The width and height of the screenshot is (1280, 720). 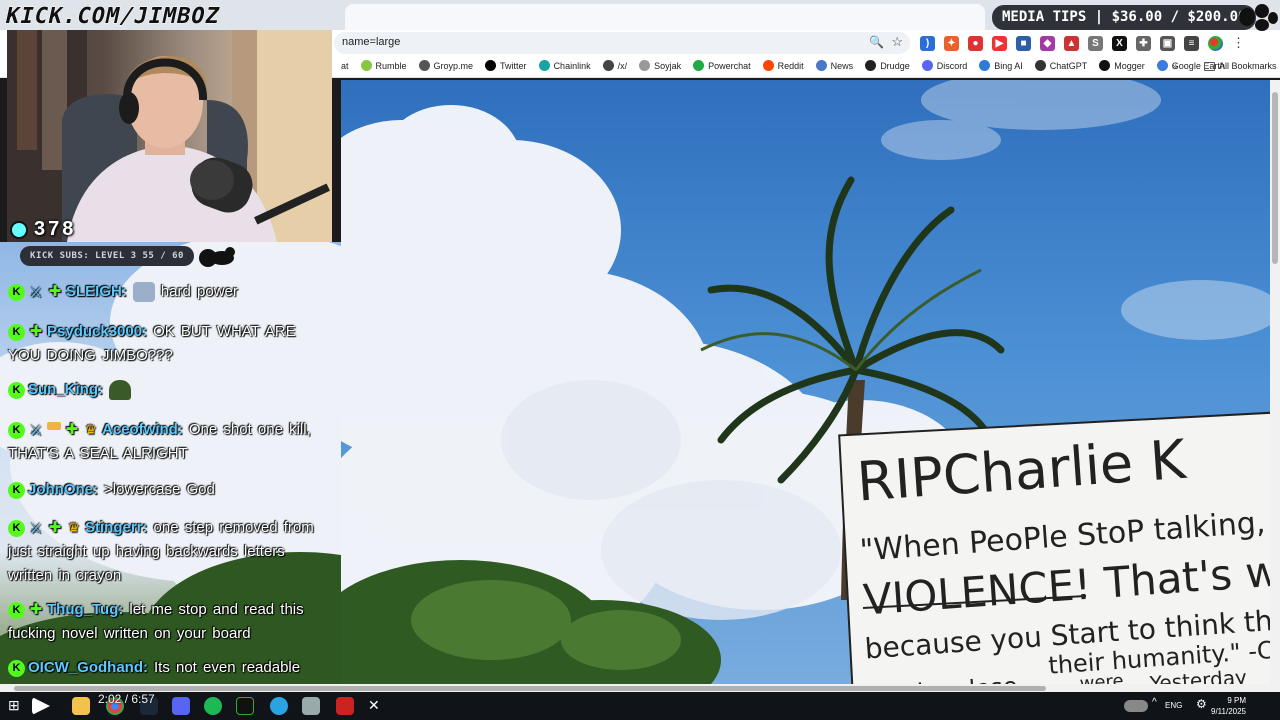 I want to click on x-icon: X, so click(x=1119, y=43).